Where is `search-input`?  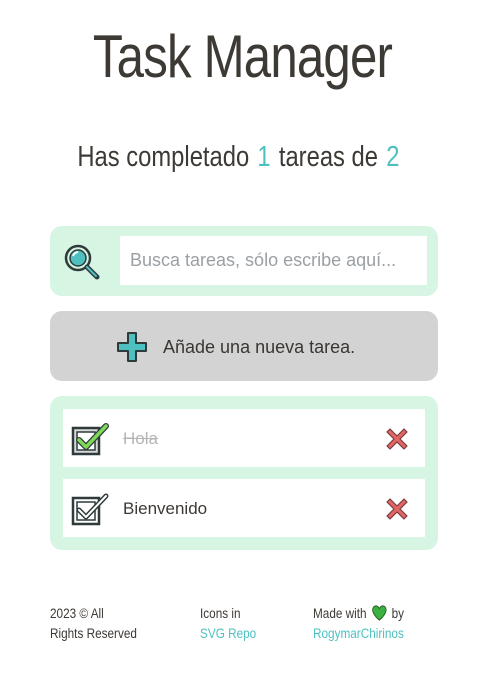
search-input is located at coordinates (273, 260).